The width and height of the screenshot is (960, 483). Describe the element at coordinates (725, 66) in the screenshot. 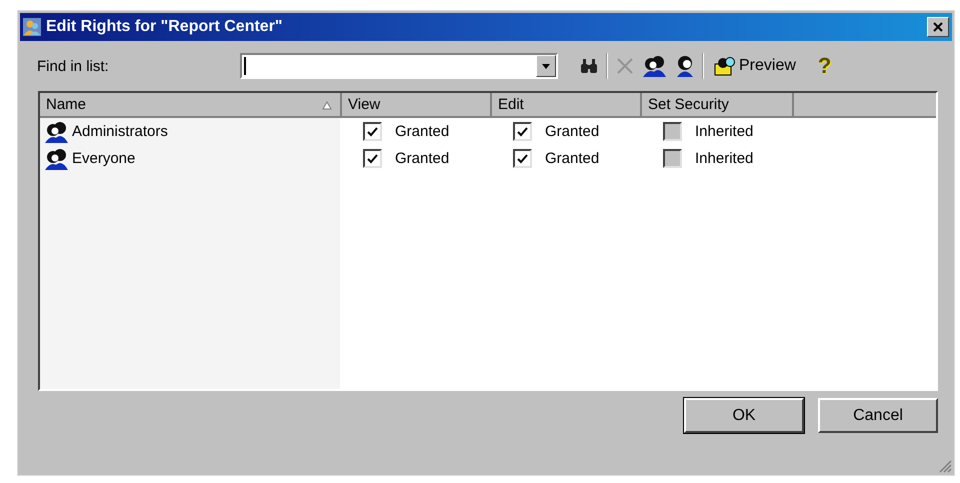

I see `preview-icon` at that location.